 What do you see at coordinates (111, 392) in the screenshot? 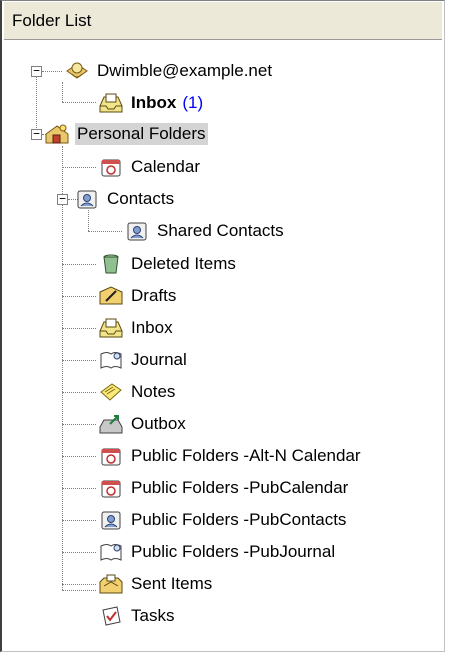
I see `notes-icon` at bounding box center [111, 392].